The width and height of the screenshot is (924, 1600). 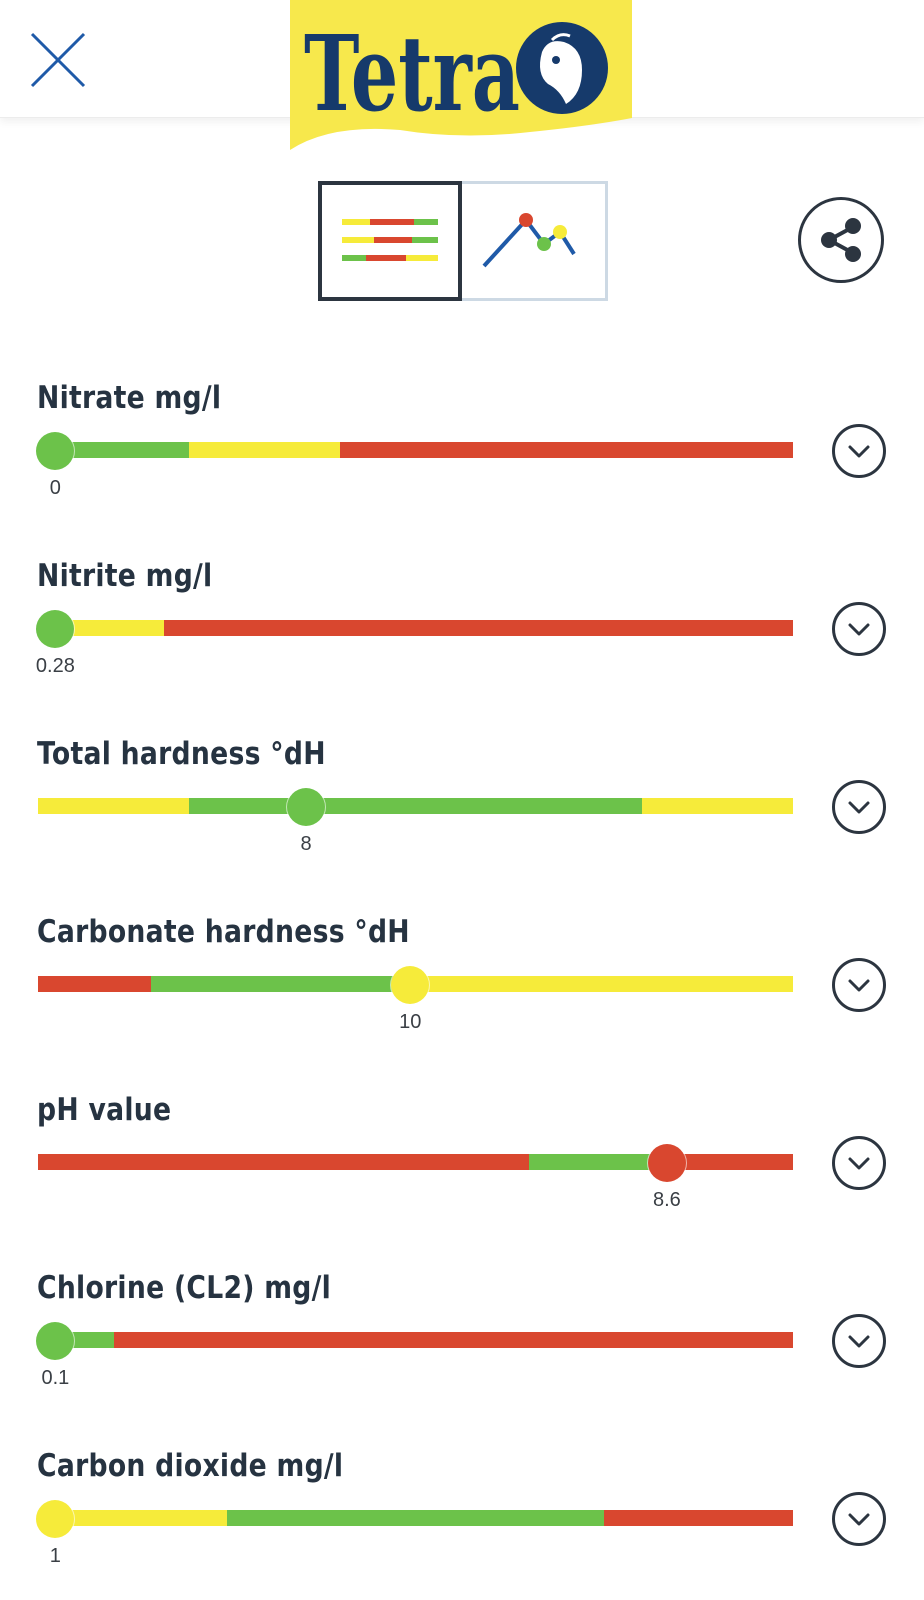 What do you see at coordinates (129, 398) in the screenshot?
I see `parameter-label: Nitrate mg/l` at bounding box center [129, 398].